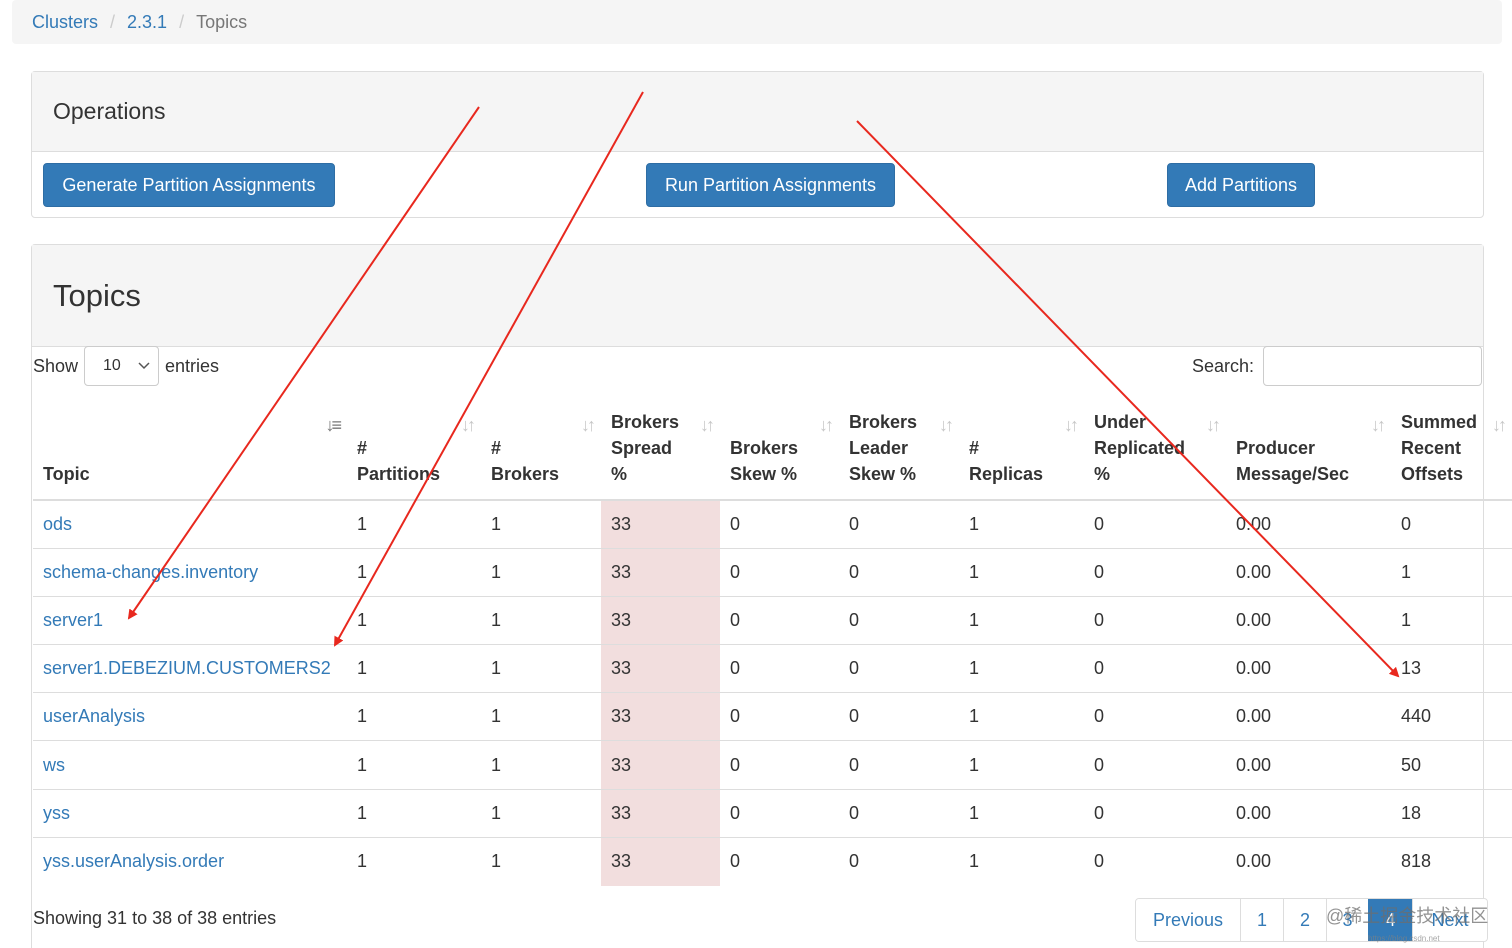 The image size is (1512, 948). I want to click on cell-topic: yss, so click(190, 813).